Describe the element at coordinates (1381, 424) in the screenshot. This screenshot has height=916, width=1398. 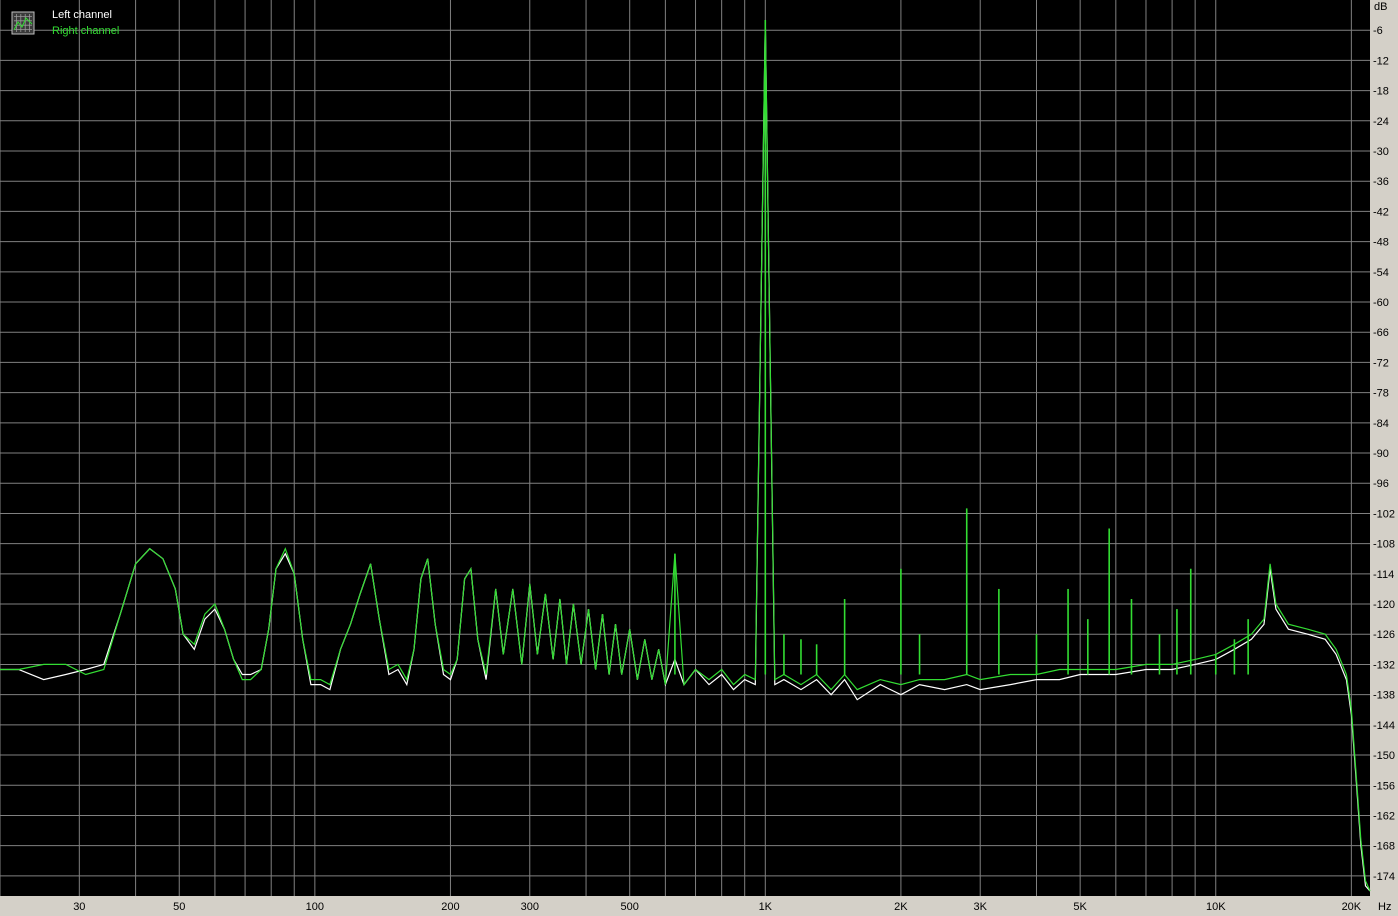
I see `y-tick-label: -84` at that location.